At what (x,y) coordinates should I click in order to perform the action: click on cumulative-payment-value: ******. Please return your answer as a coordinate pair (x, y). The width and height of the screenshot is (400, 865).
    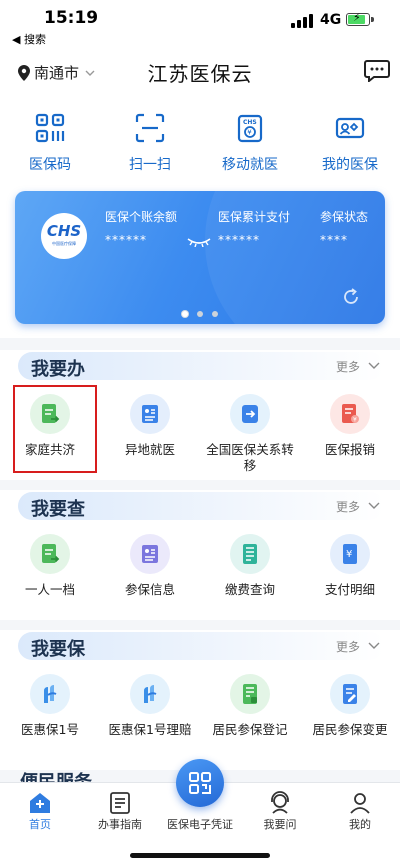
    Looking at the image, I should click on (239, 240).